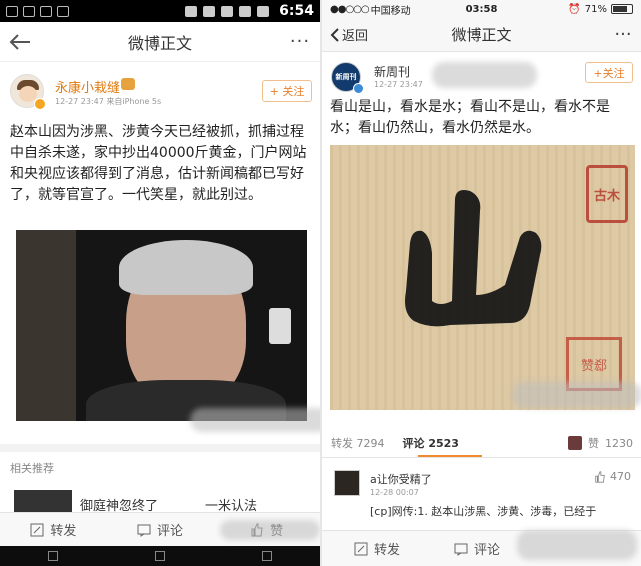  Describe the element at coordinates (431, 443) in the screenshot. I see `comment-tab: 评论 2523` at that location.